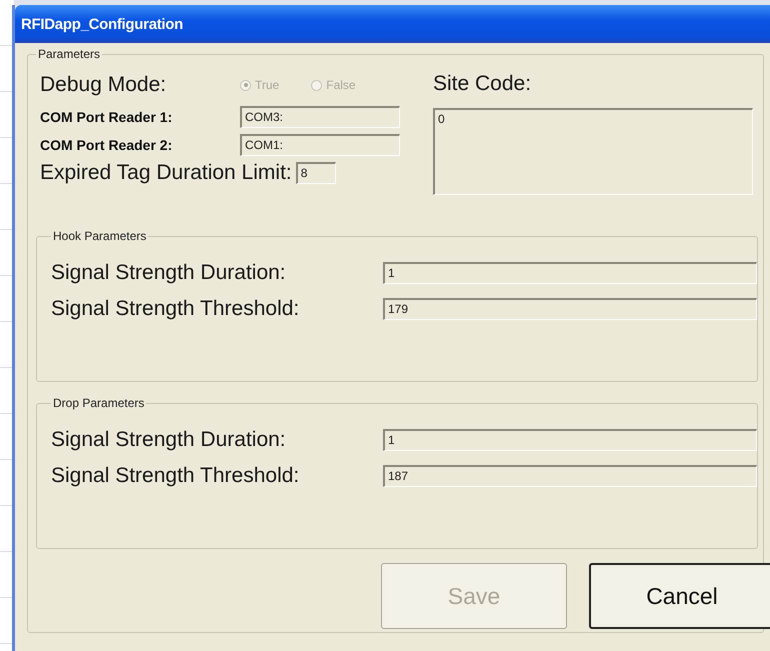 This screenshot has height=651, width=770. Describe the element at coordinates (593, 151) in the screenshot. I see `input-field: 0` at that location.